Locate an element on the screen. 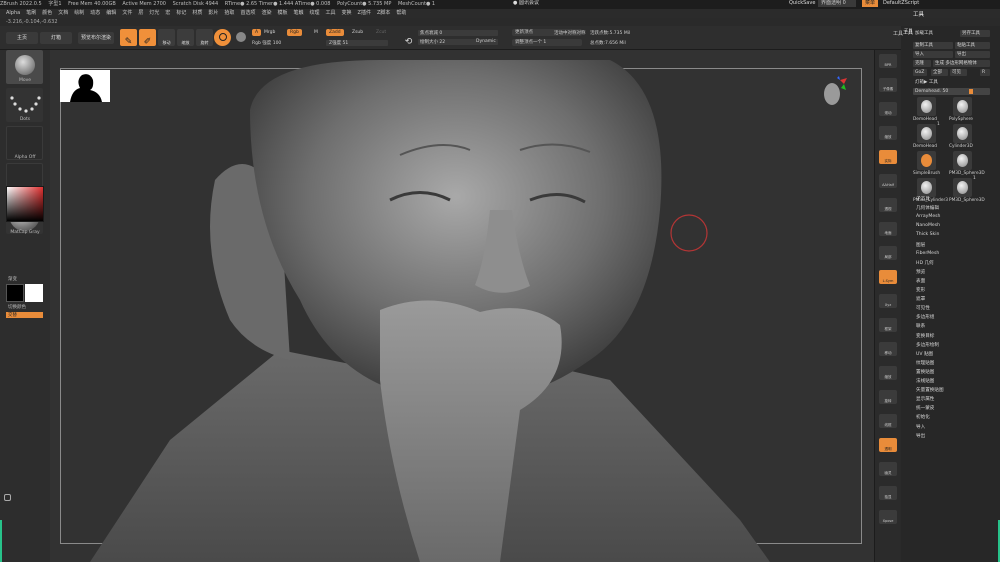  dynamic-toggle: Dynamic is located at coordinates (486, 41).